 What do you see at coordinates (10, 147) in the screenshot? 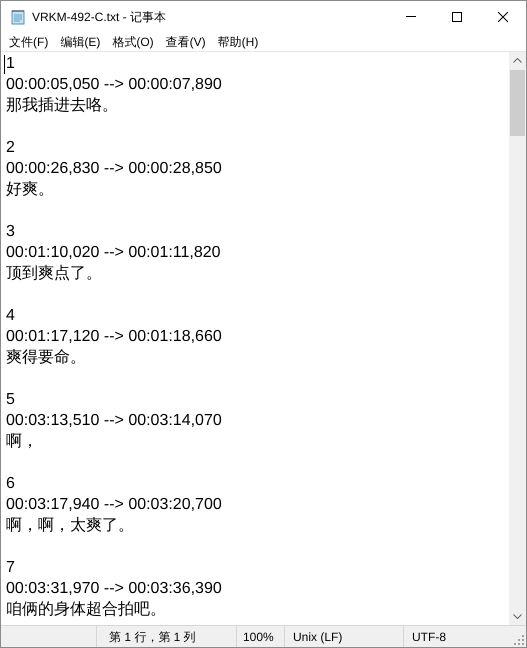
I see `subtitle-number: 2` at bounding box center [10, 147].